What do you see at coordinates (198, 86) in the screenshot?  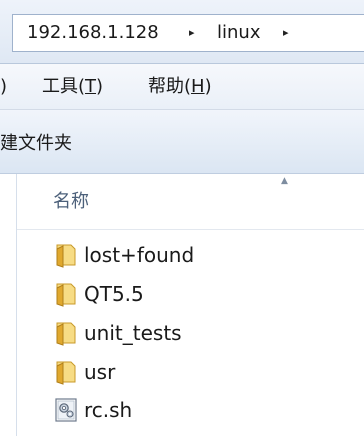 I see `menu-help-accelerator: H` at bounding box center [198, 86].